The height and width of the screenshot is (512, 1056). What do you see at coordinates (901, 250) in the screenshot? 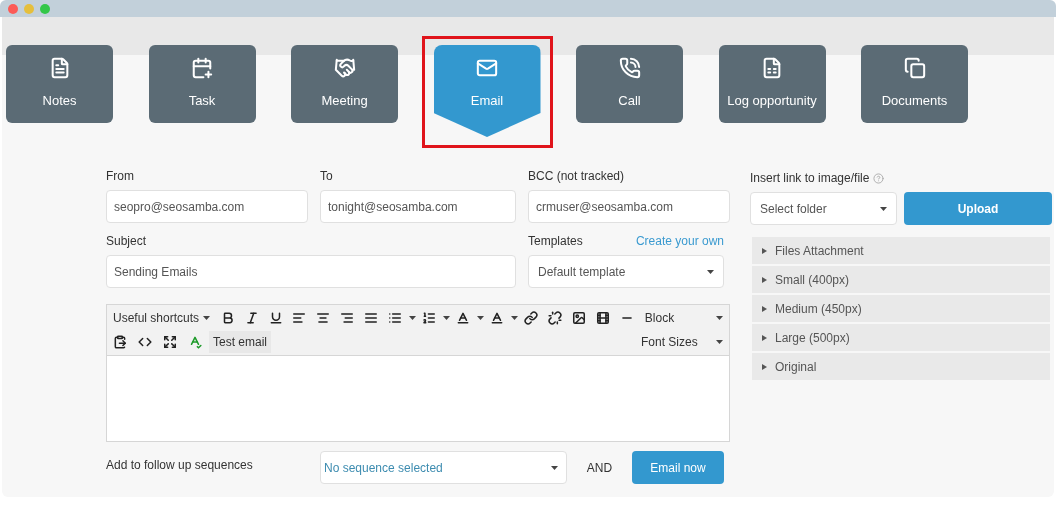
I see `accordion-item: Files Attachment` at bounding box center [901, 250].